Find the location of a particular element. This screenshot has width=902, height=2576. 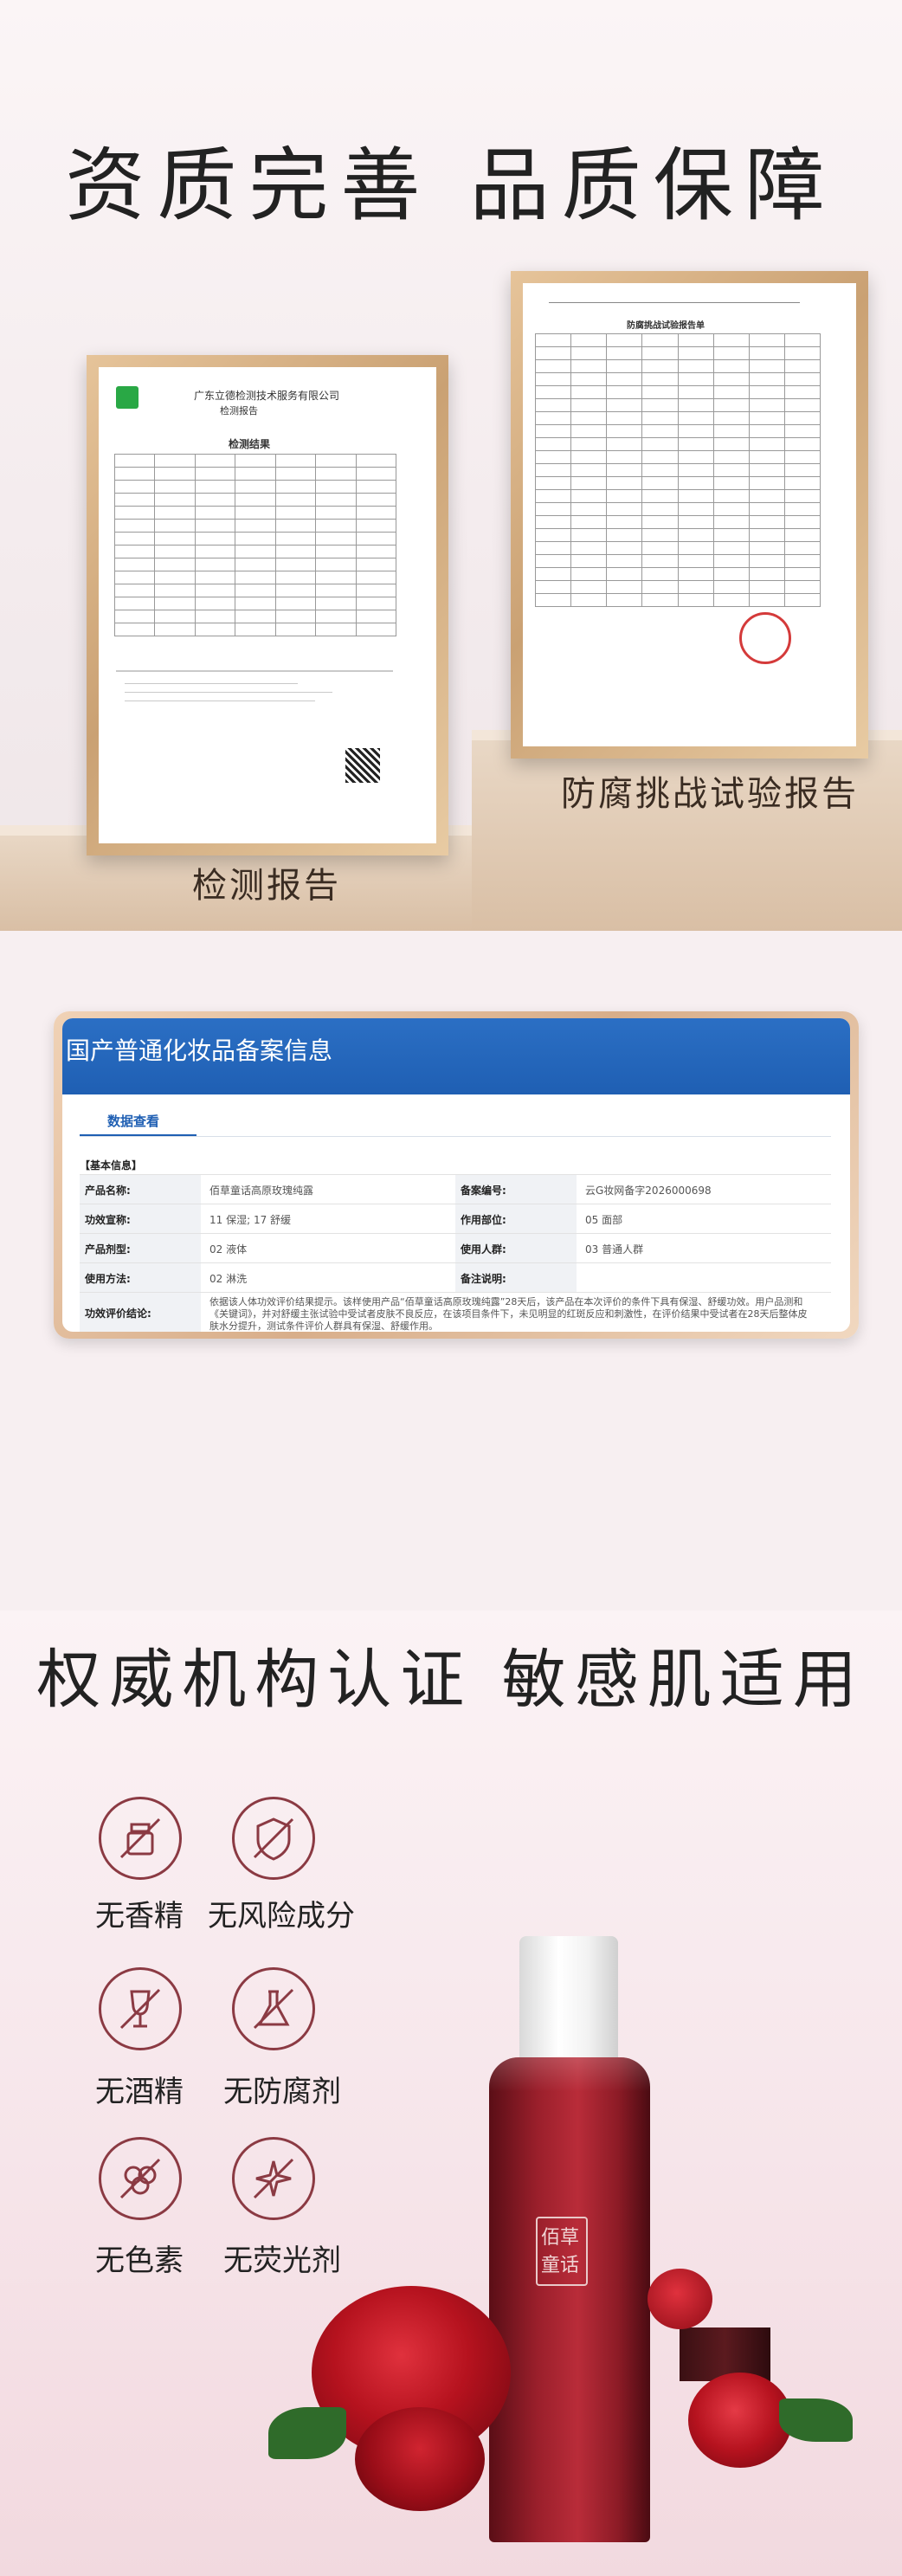

badge-label: 无风险成分 is located at coordinates (281, 1917).